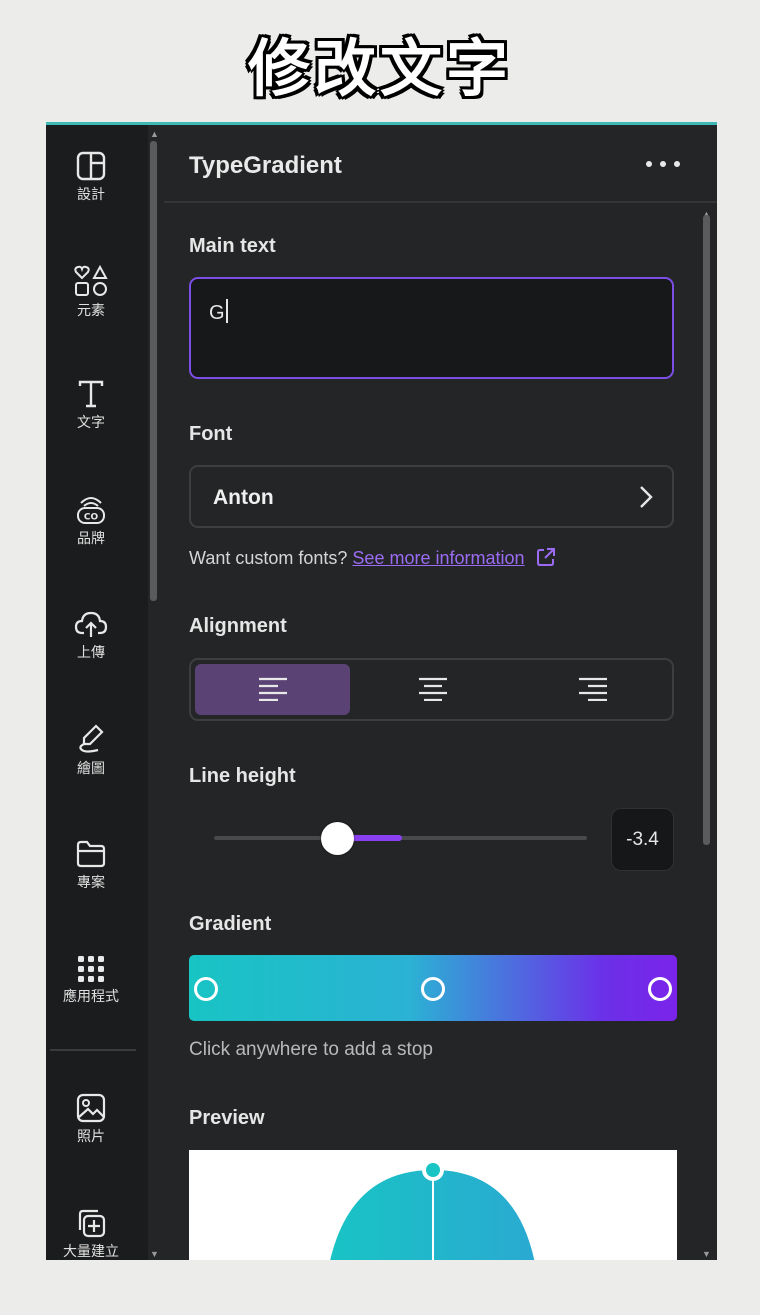 The height and width of the screenshot is (1315, 760). I want to click on sidebar-item-upload: 上傳, so click(91, 635).